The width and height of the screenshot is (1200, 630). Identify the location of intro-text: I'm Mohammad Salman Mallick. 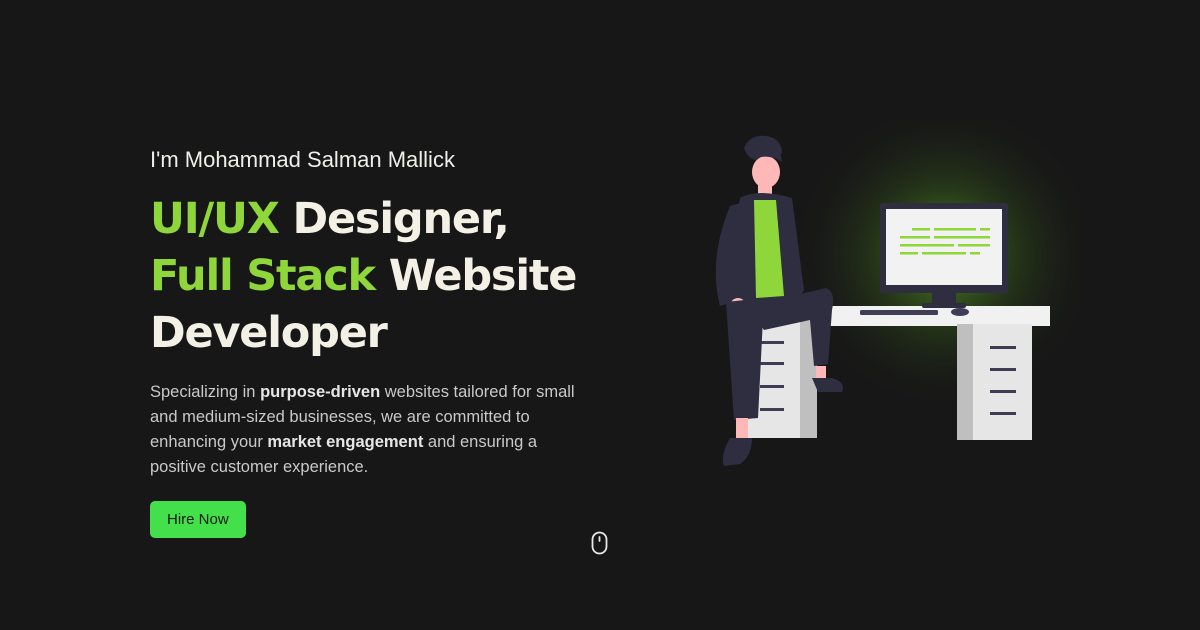
(302, 159).